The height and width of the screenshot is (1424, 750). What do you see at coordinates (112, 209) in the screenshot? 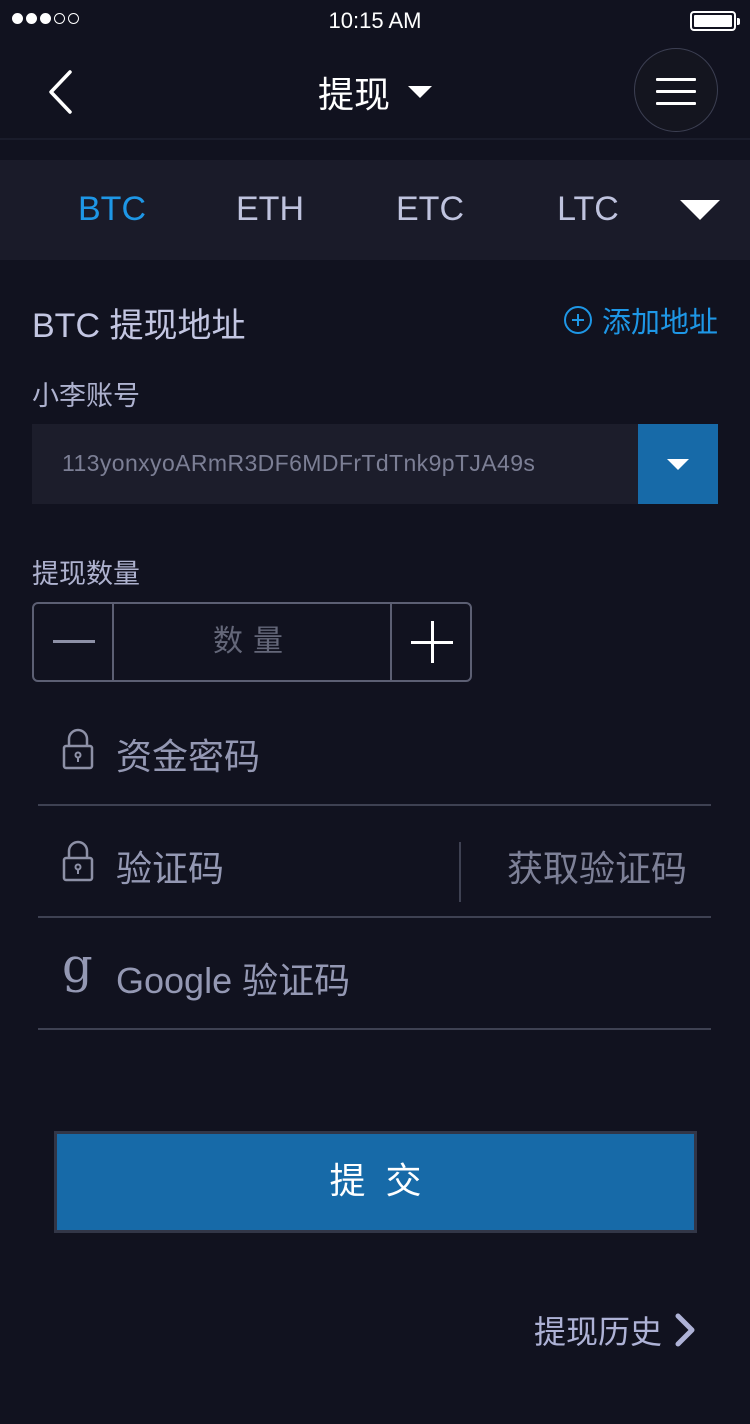
I see `tab-btc: BTC` at bounding box center [112, 209].